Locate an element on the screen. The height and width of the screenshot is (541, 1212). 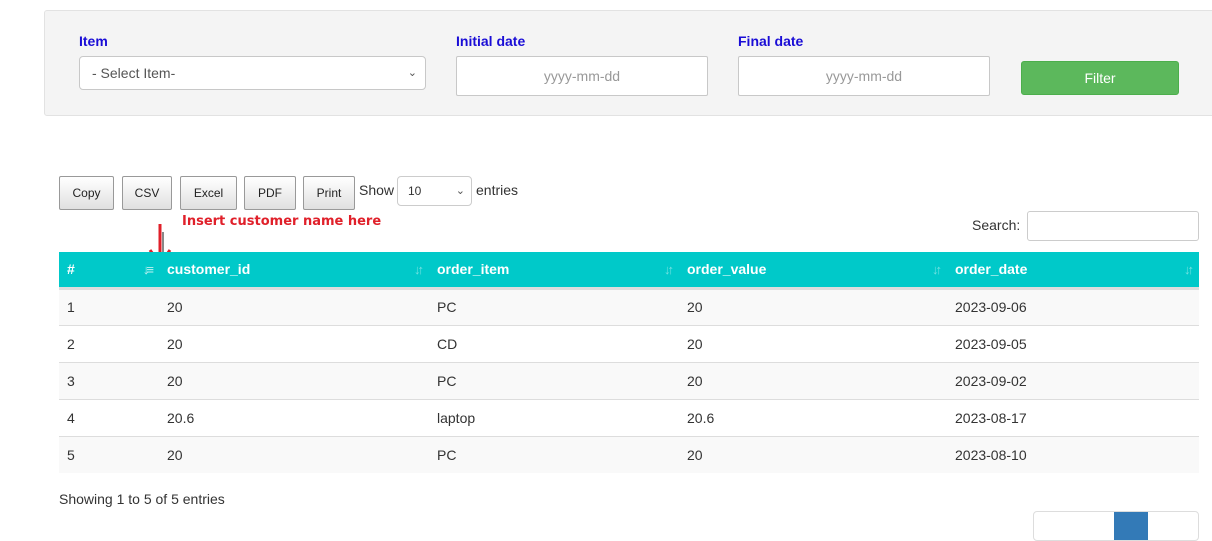
table-row: 4 20.6 laptop 20.6 2023-08-17 is located at coordinates (629, 417).